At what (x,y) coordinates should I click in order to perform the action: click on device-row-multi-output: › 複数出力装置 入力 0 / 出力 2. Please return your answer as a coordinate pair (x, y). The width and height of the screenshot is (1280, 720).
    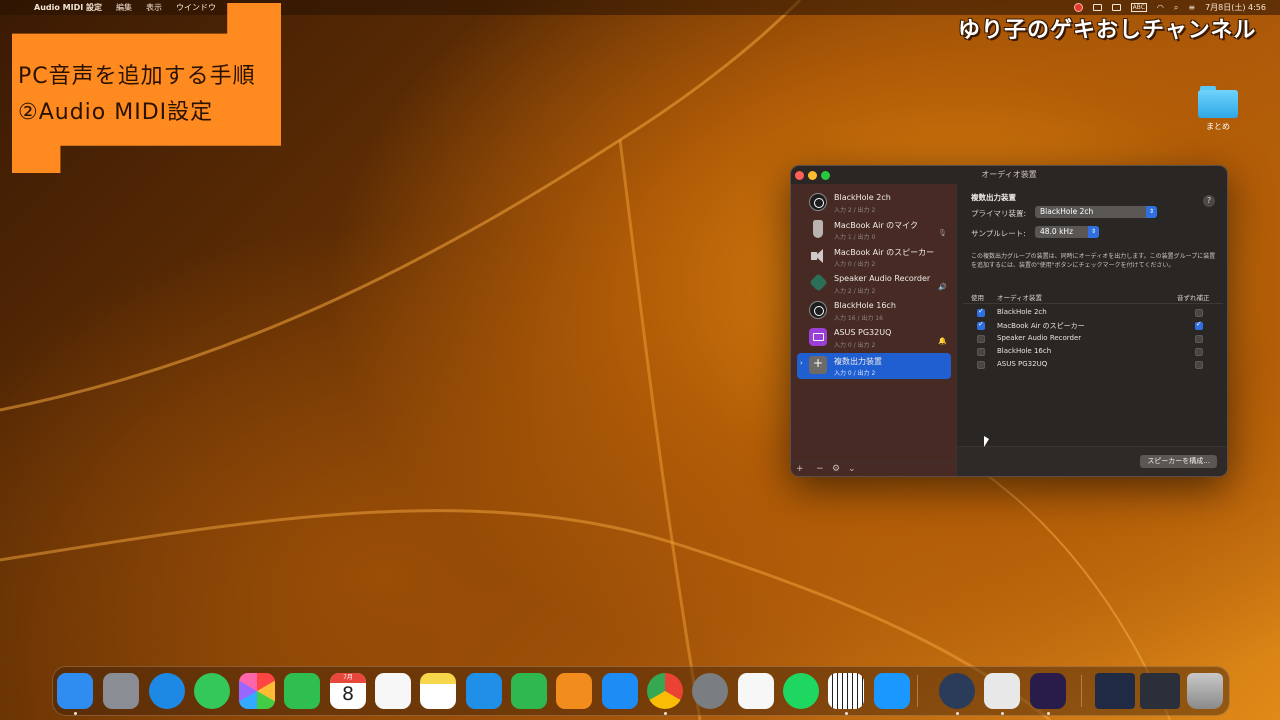
    Looking at the image, I should click on (874, 366).